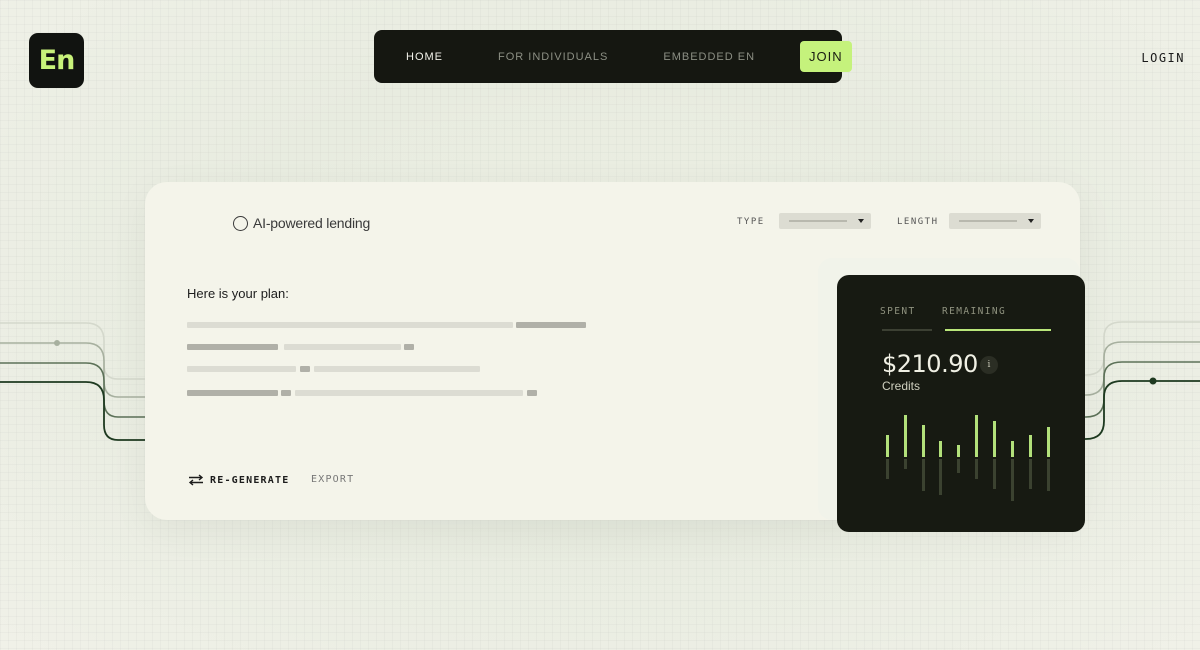 The image size is (1200, 650). What do you see at coordinates (998, 330) in the screenshot?
I see `tab-remaining-underline` at bounding box center [998, 330].